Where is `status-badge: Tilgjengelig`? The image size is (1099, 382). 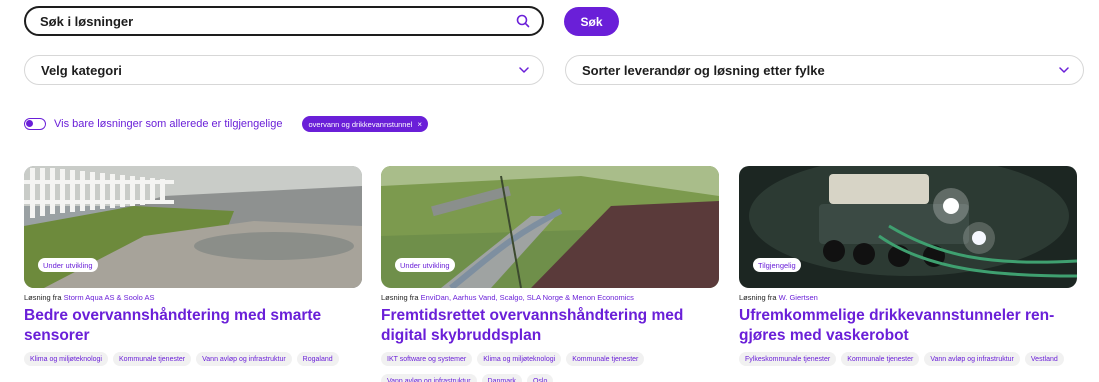 status-badge: Tilgjengelig is located at coordinates (777, 265).